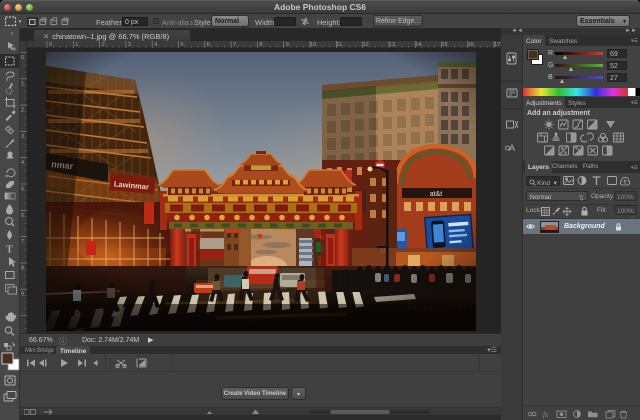  Describe the element at coordinates (546, 414) in the screenshot. I see `svg-text: fx` at that location.